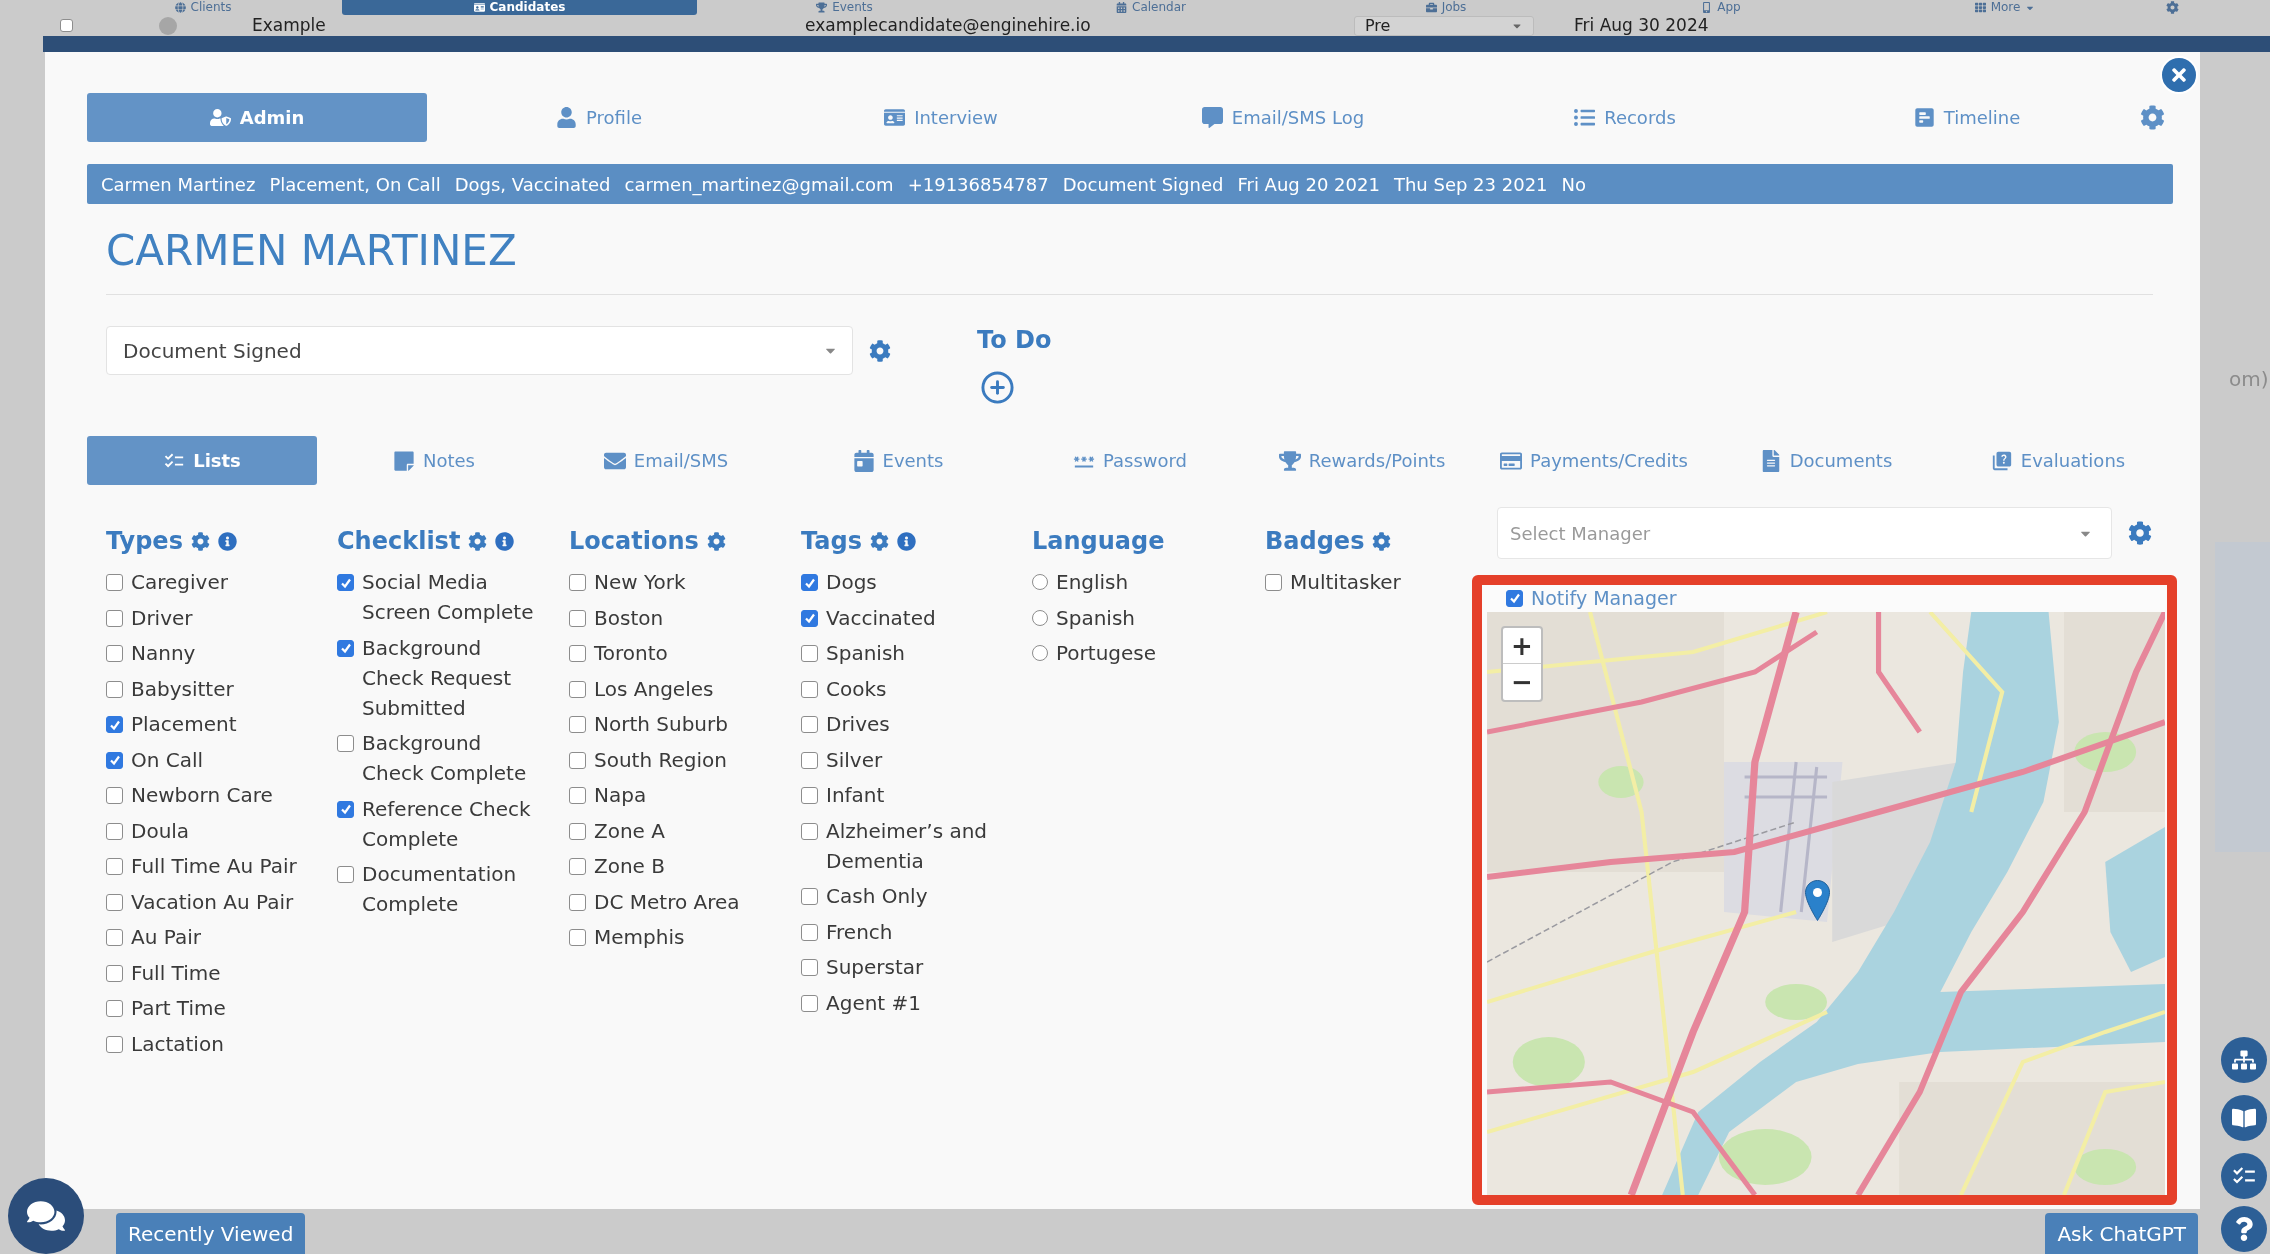  Describe the element at coordinates (1446, 7) in the screenshot. I see `nav-tab: Jobs` at that location.